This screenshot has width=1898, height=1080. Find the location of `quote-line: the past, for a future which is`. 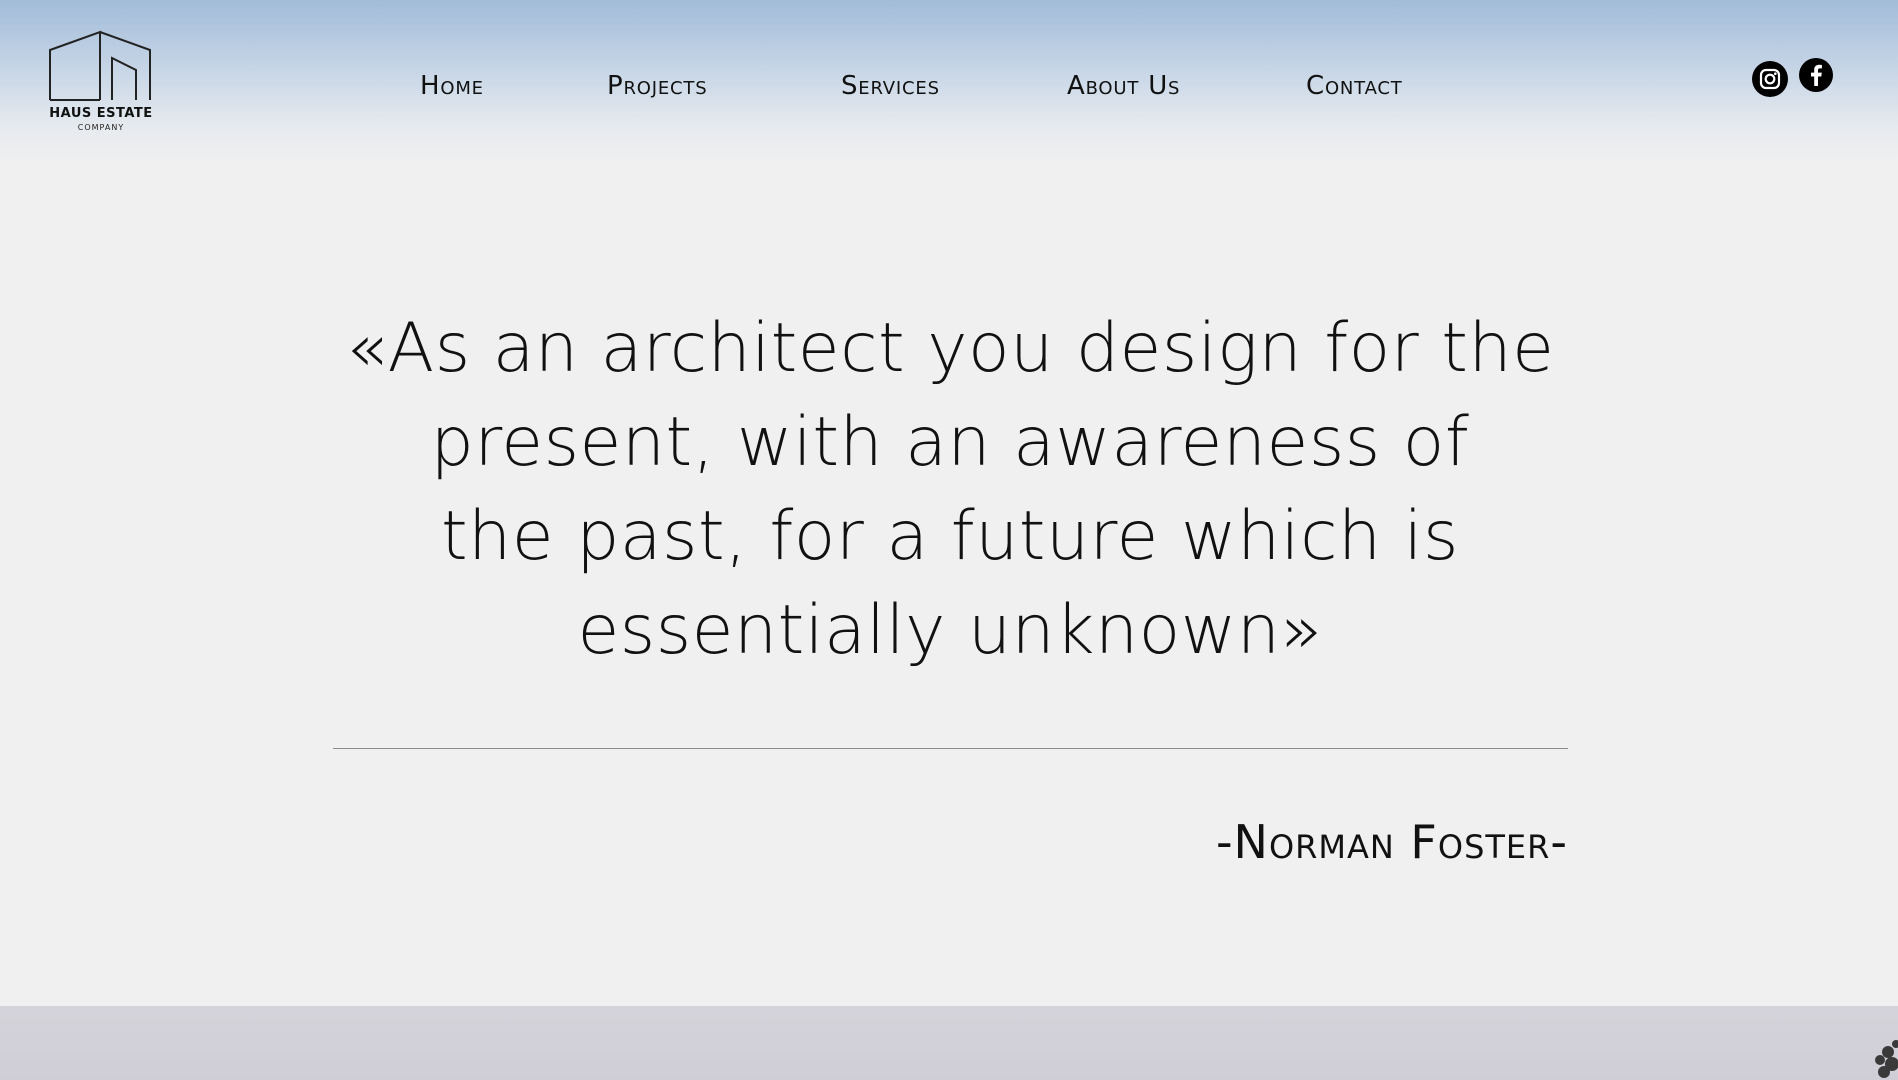

quote-line: the past, for a future which is is located at coordinates (949, 536).